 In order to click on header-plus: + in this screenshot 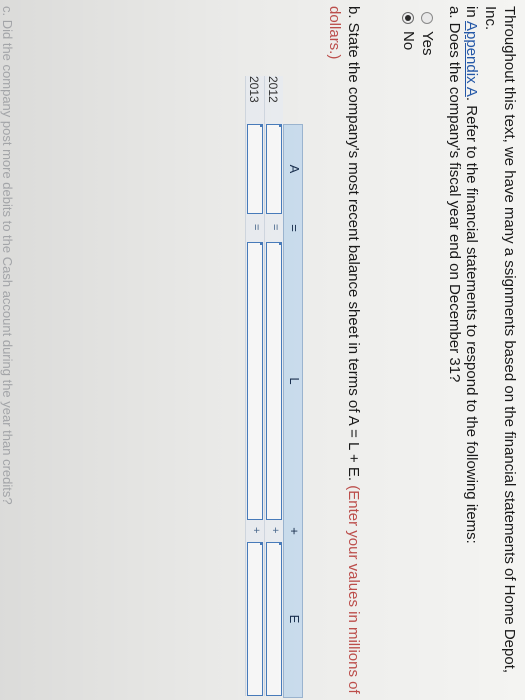, I will do `click(294, 531)`.